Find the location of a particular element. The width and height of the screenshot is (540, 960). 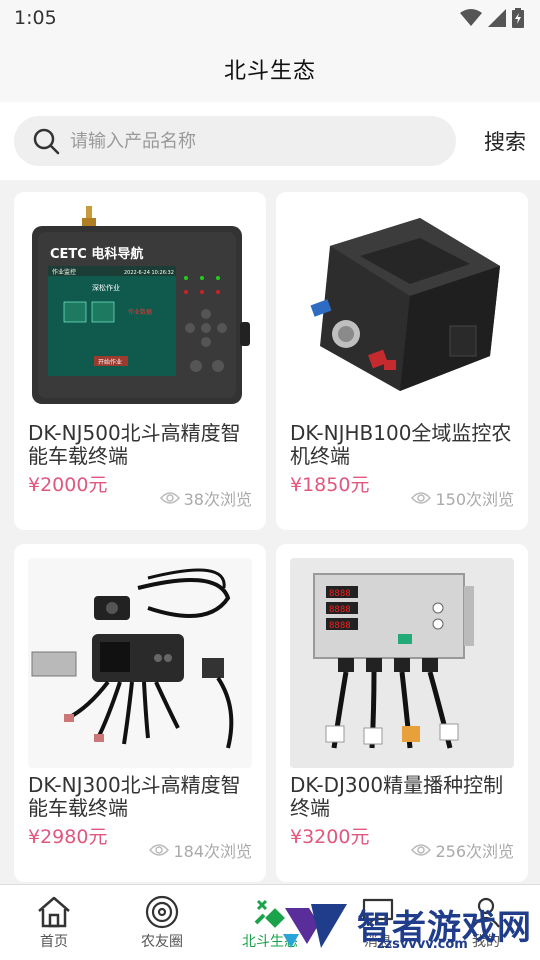

circle-icon is located at coordinates (162, 911).